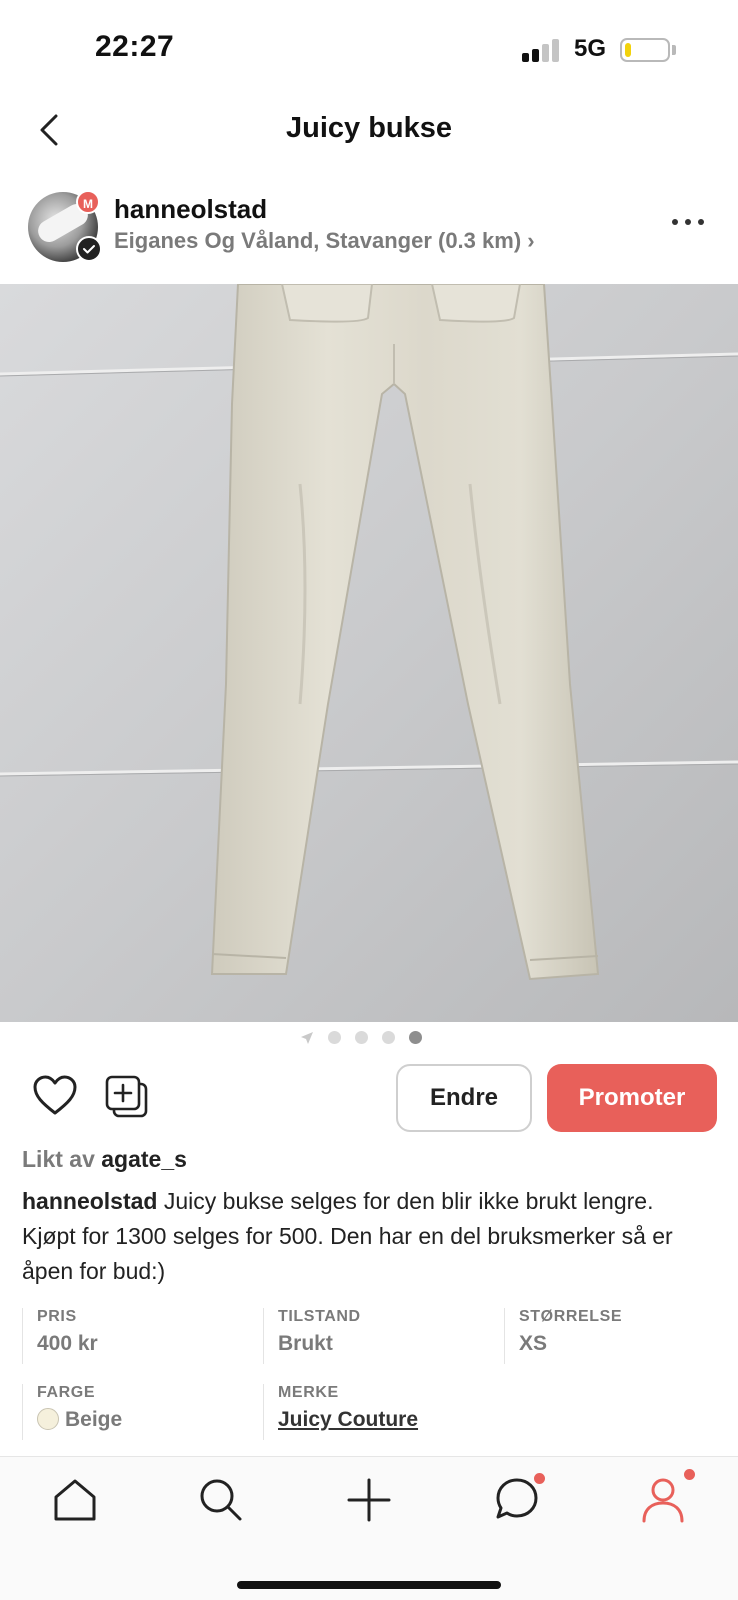 Image resolution: width=738 pixels, height=1600 pixels. I want to click on condition-label: TILSTAND, so click(319, 1316).